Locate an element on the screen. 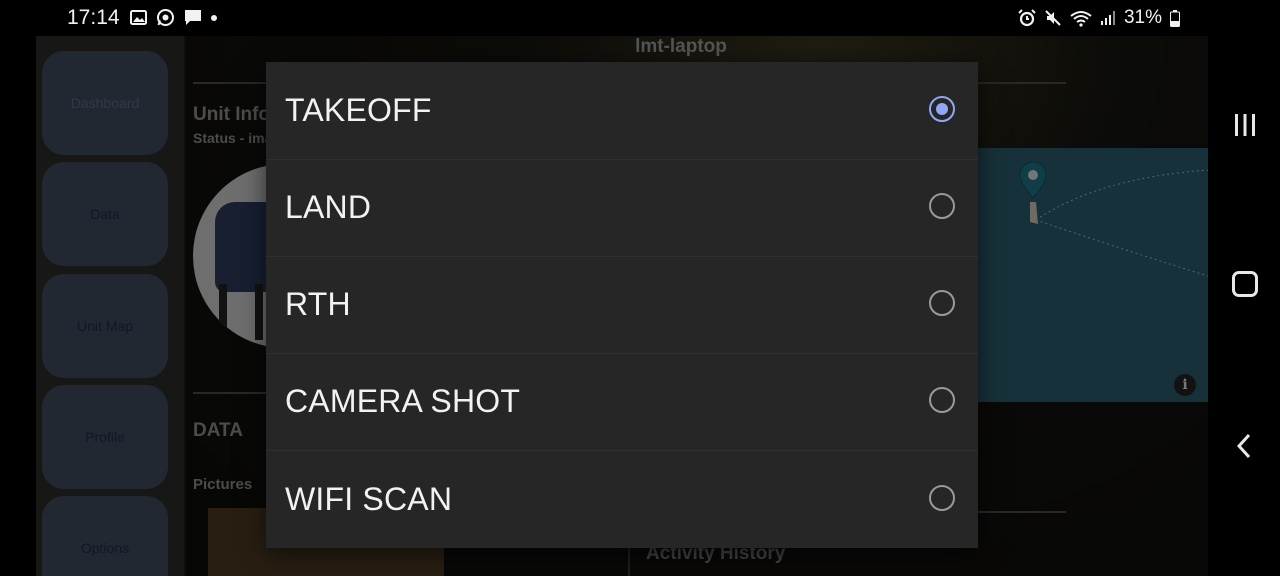 This screenshot has height=576, width=1280. signal-icon is located at coordinates (1107, 18).